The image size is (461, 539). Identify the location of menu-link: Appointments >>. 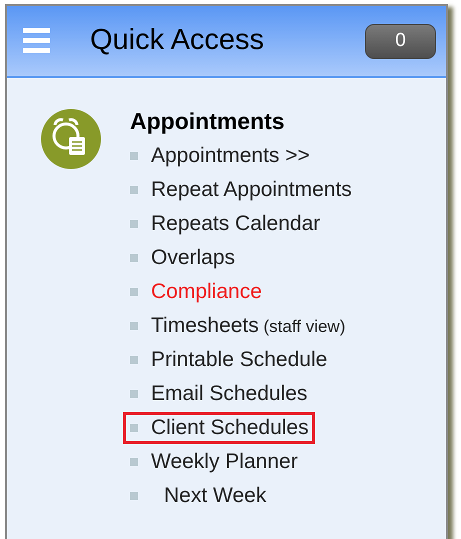
(230, 156).